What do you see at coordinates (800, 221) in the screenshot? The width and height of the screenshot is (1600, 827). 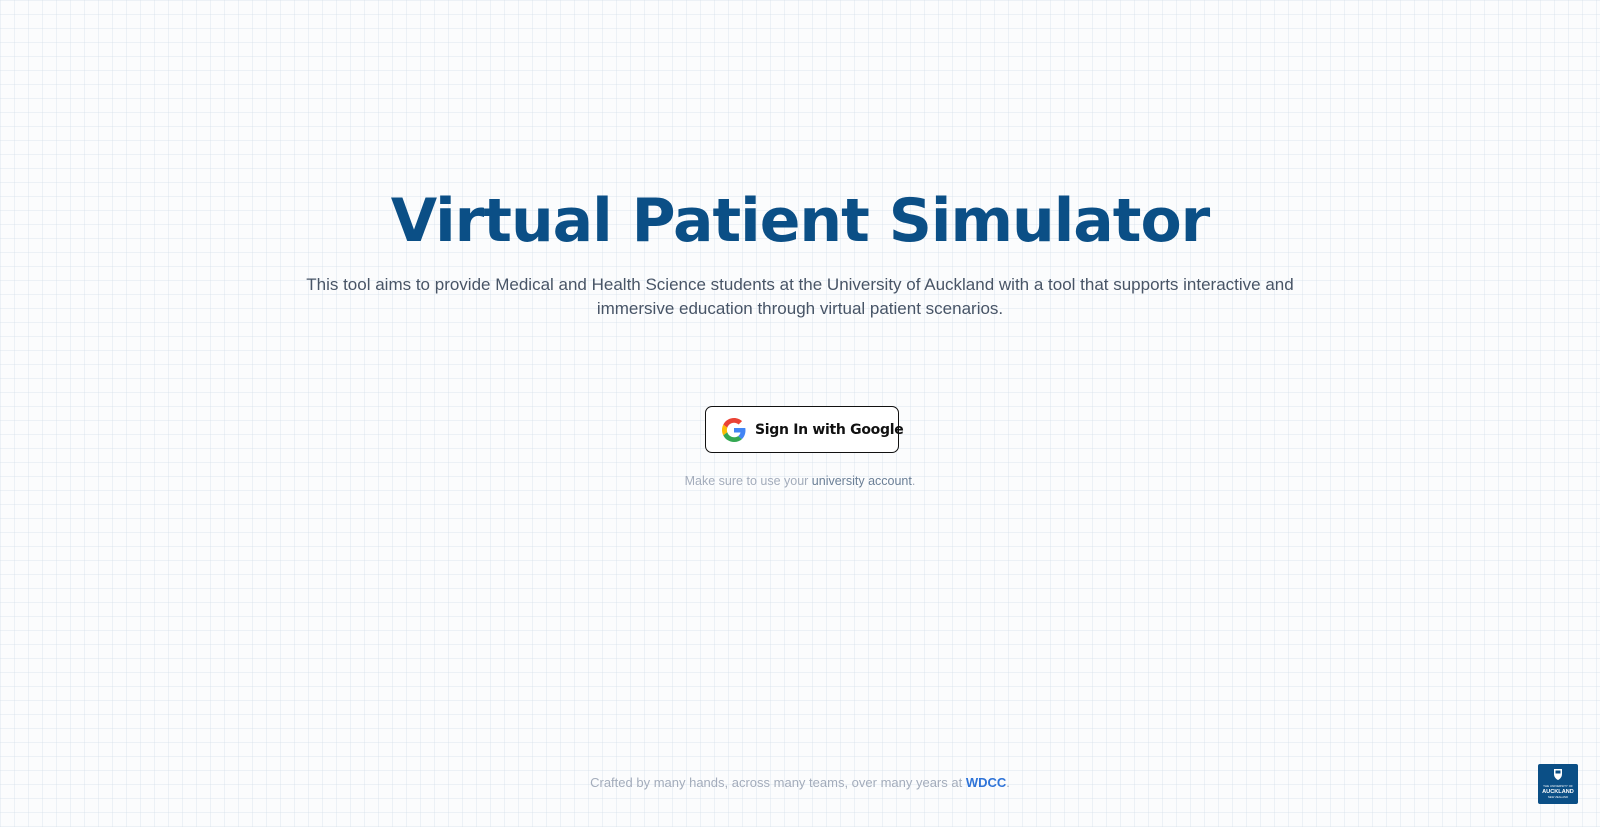 I see `page-title: Virtual Patient Simulator` at bounding box center [800, 221].